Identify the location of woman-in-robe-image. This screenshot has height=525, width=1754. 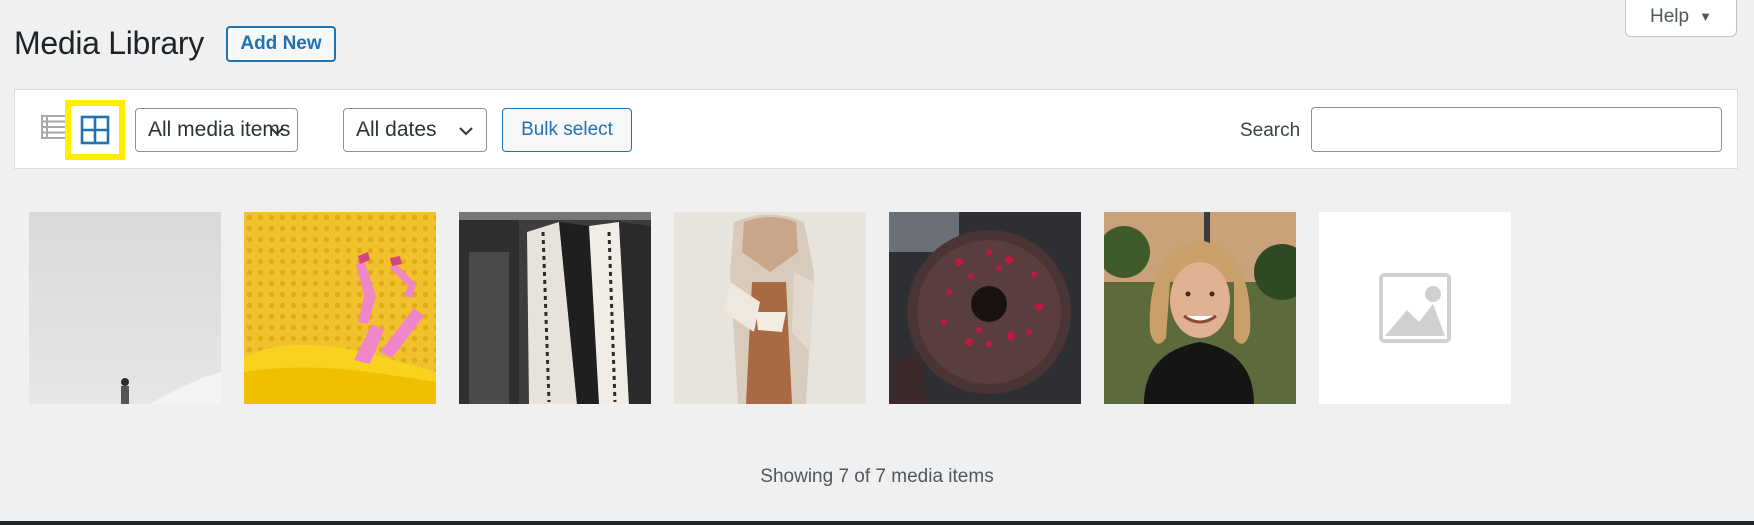
(770, 308).